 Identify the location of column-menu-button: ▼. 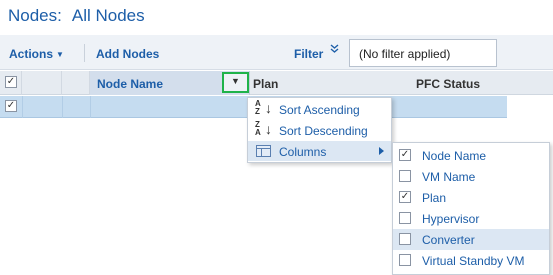
(235, 82).